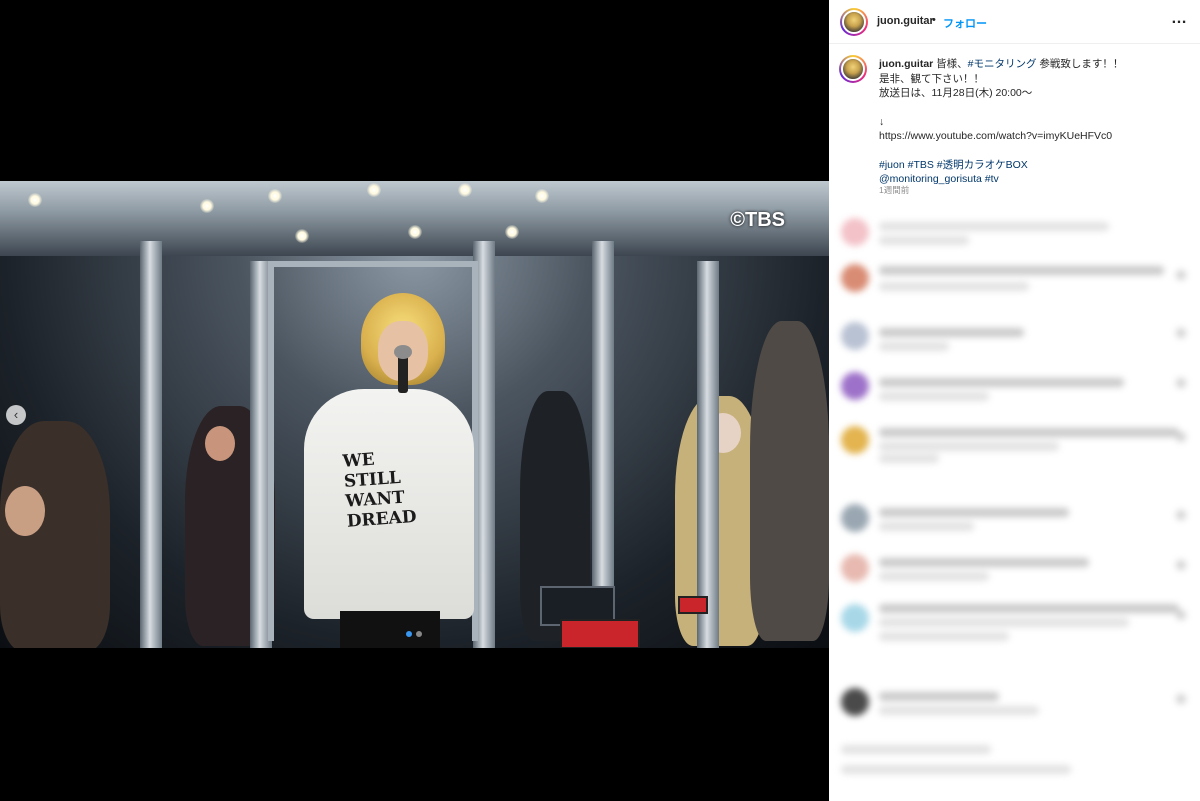  What do you see at coordinates (789, 481) in the screenshot?
I see `crowd-far-right` at bounding box center [789, 481].